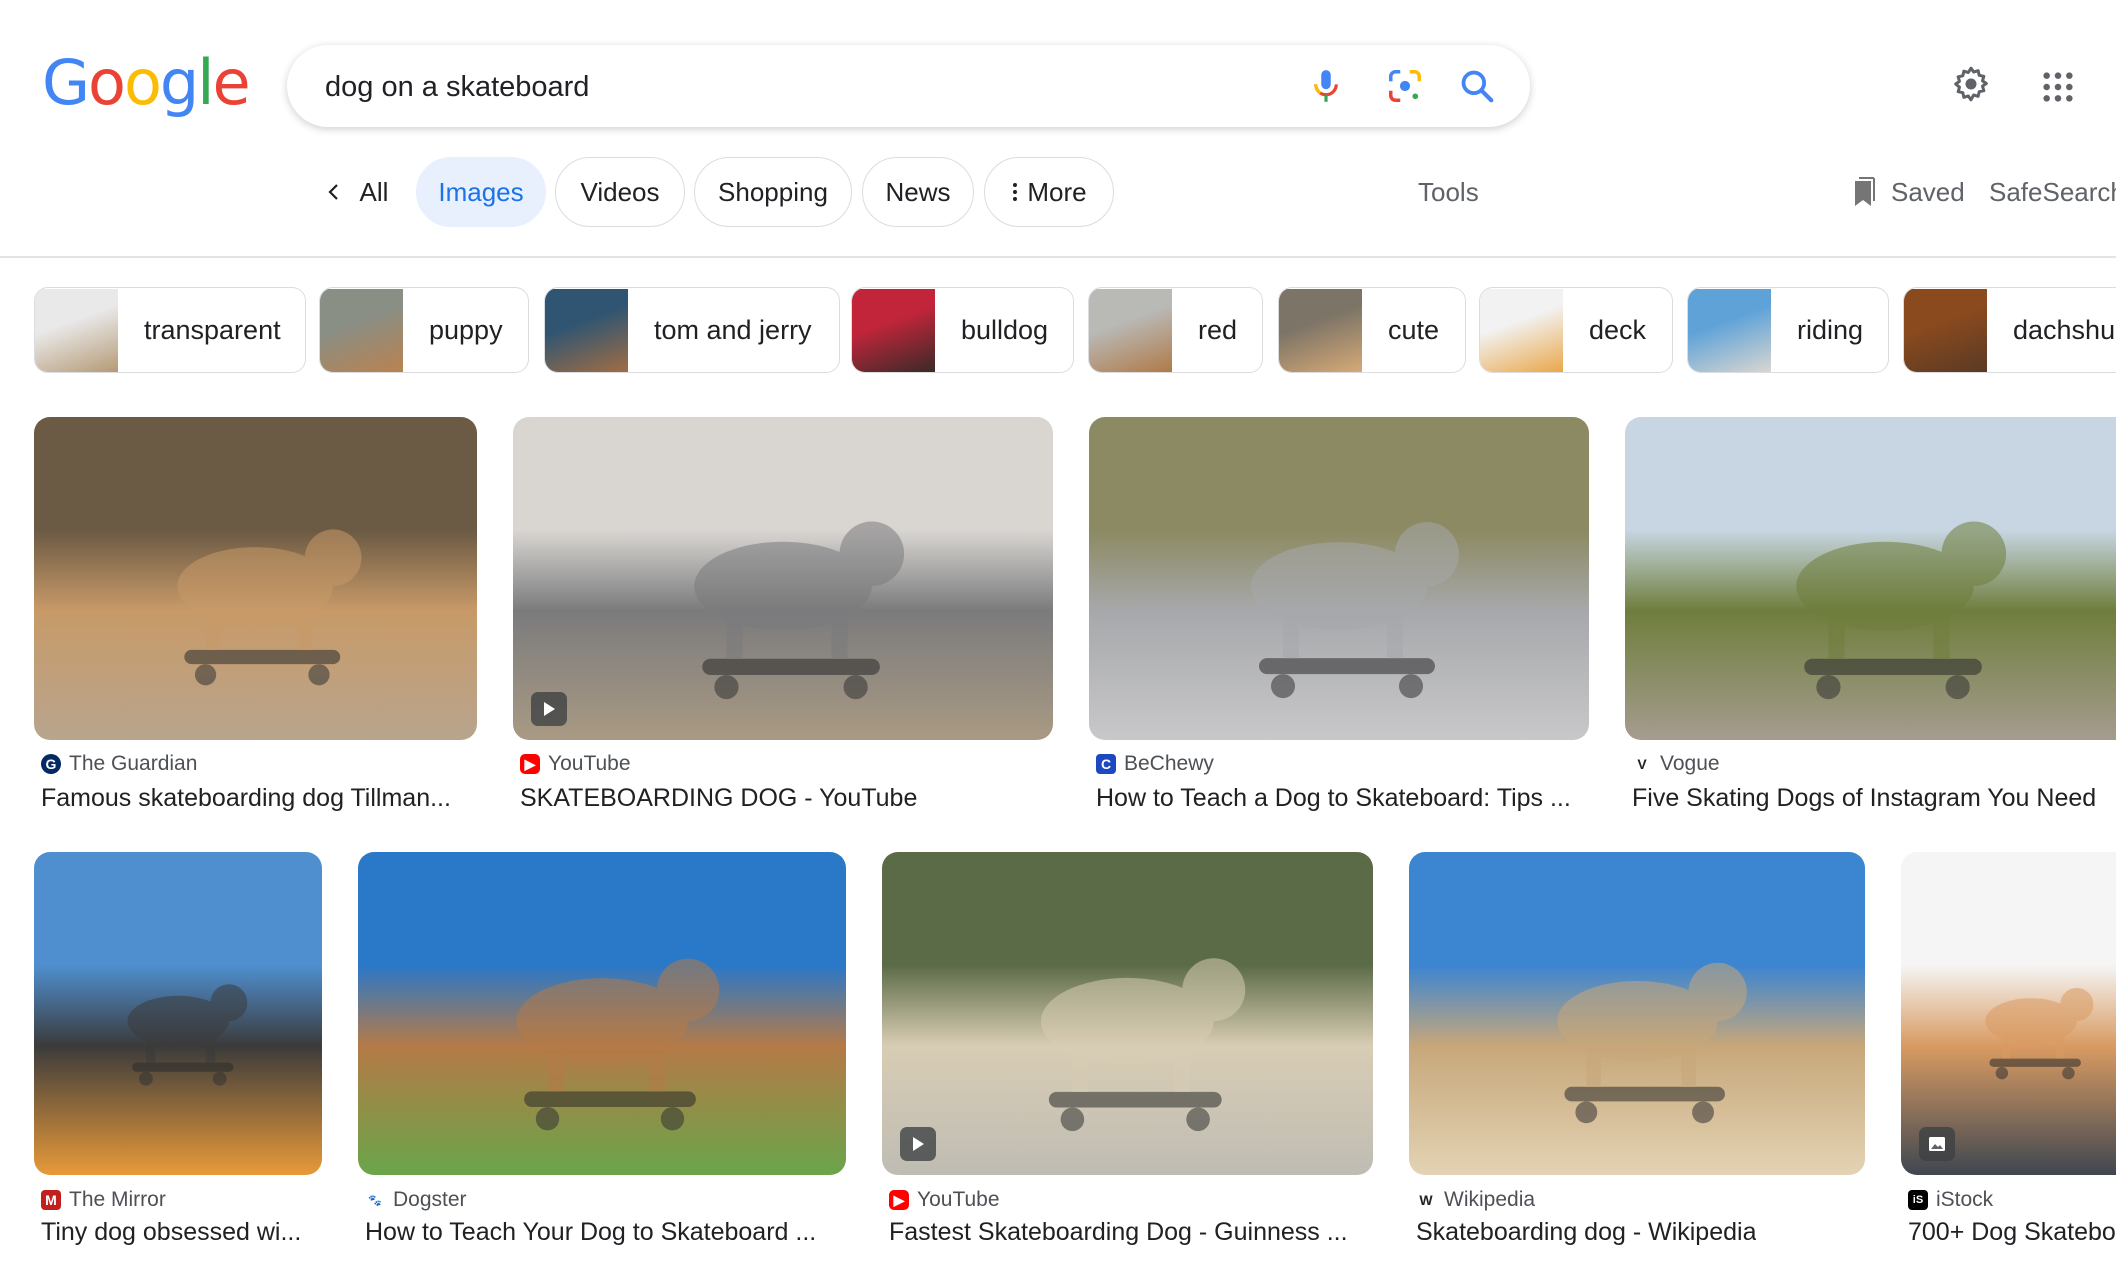 This screenshot has width=2116, height=1274. I want to click on search-input, so click(805, 87).